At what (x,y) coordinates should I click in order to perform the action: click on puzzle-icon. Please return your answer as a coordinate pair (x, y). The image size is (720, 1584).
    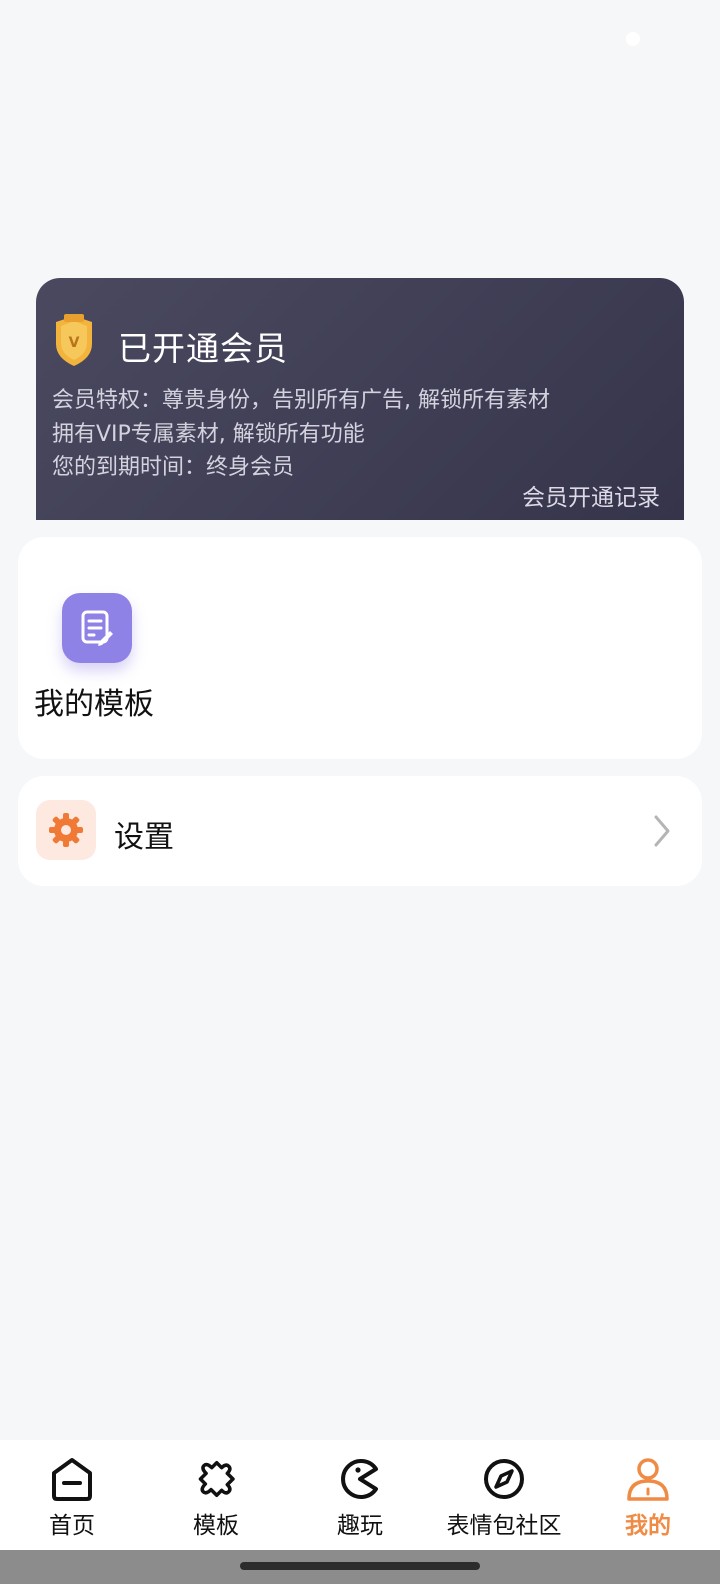
    Looking at the image, I should click on (216, 1479).